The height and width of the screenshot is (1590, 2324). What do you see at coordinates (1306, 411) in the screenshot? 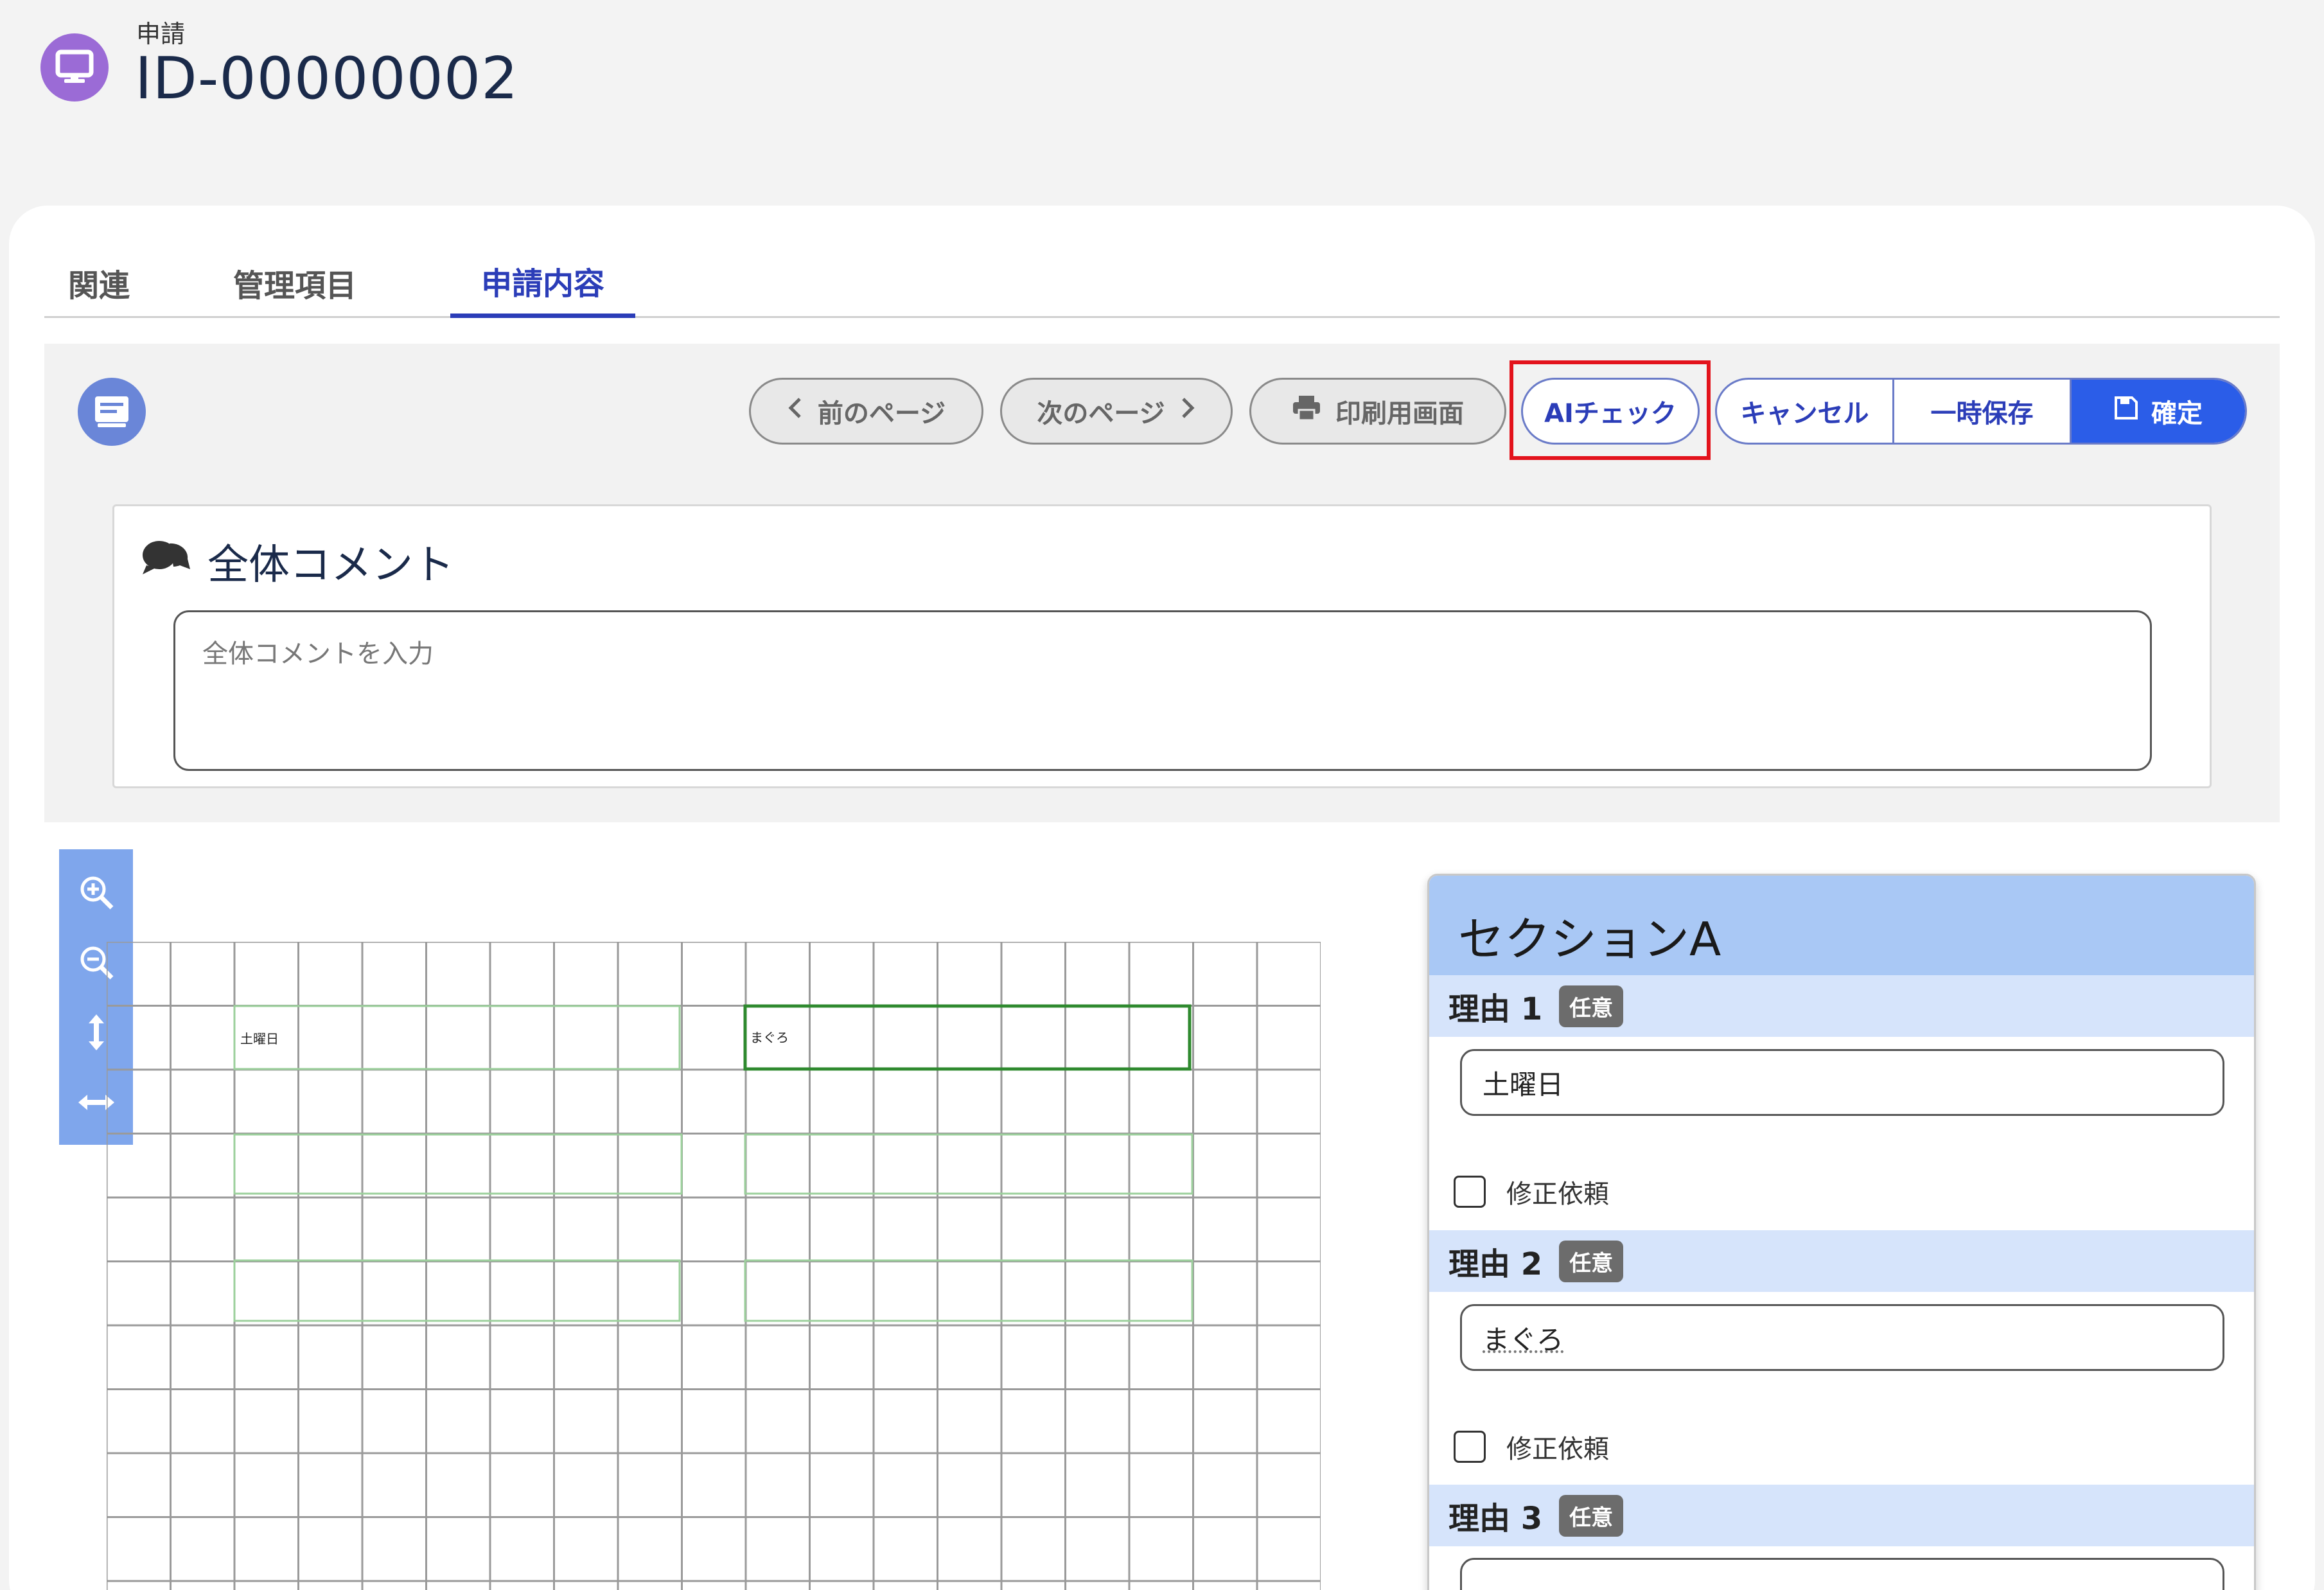
I see `printer-icon` at bounding box center [1306, 411].